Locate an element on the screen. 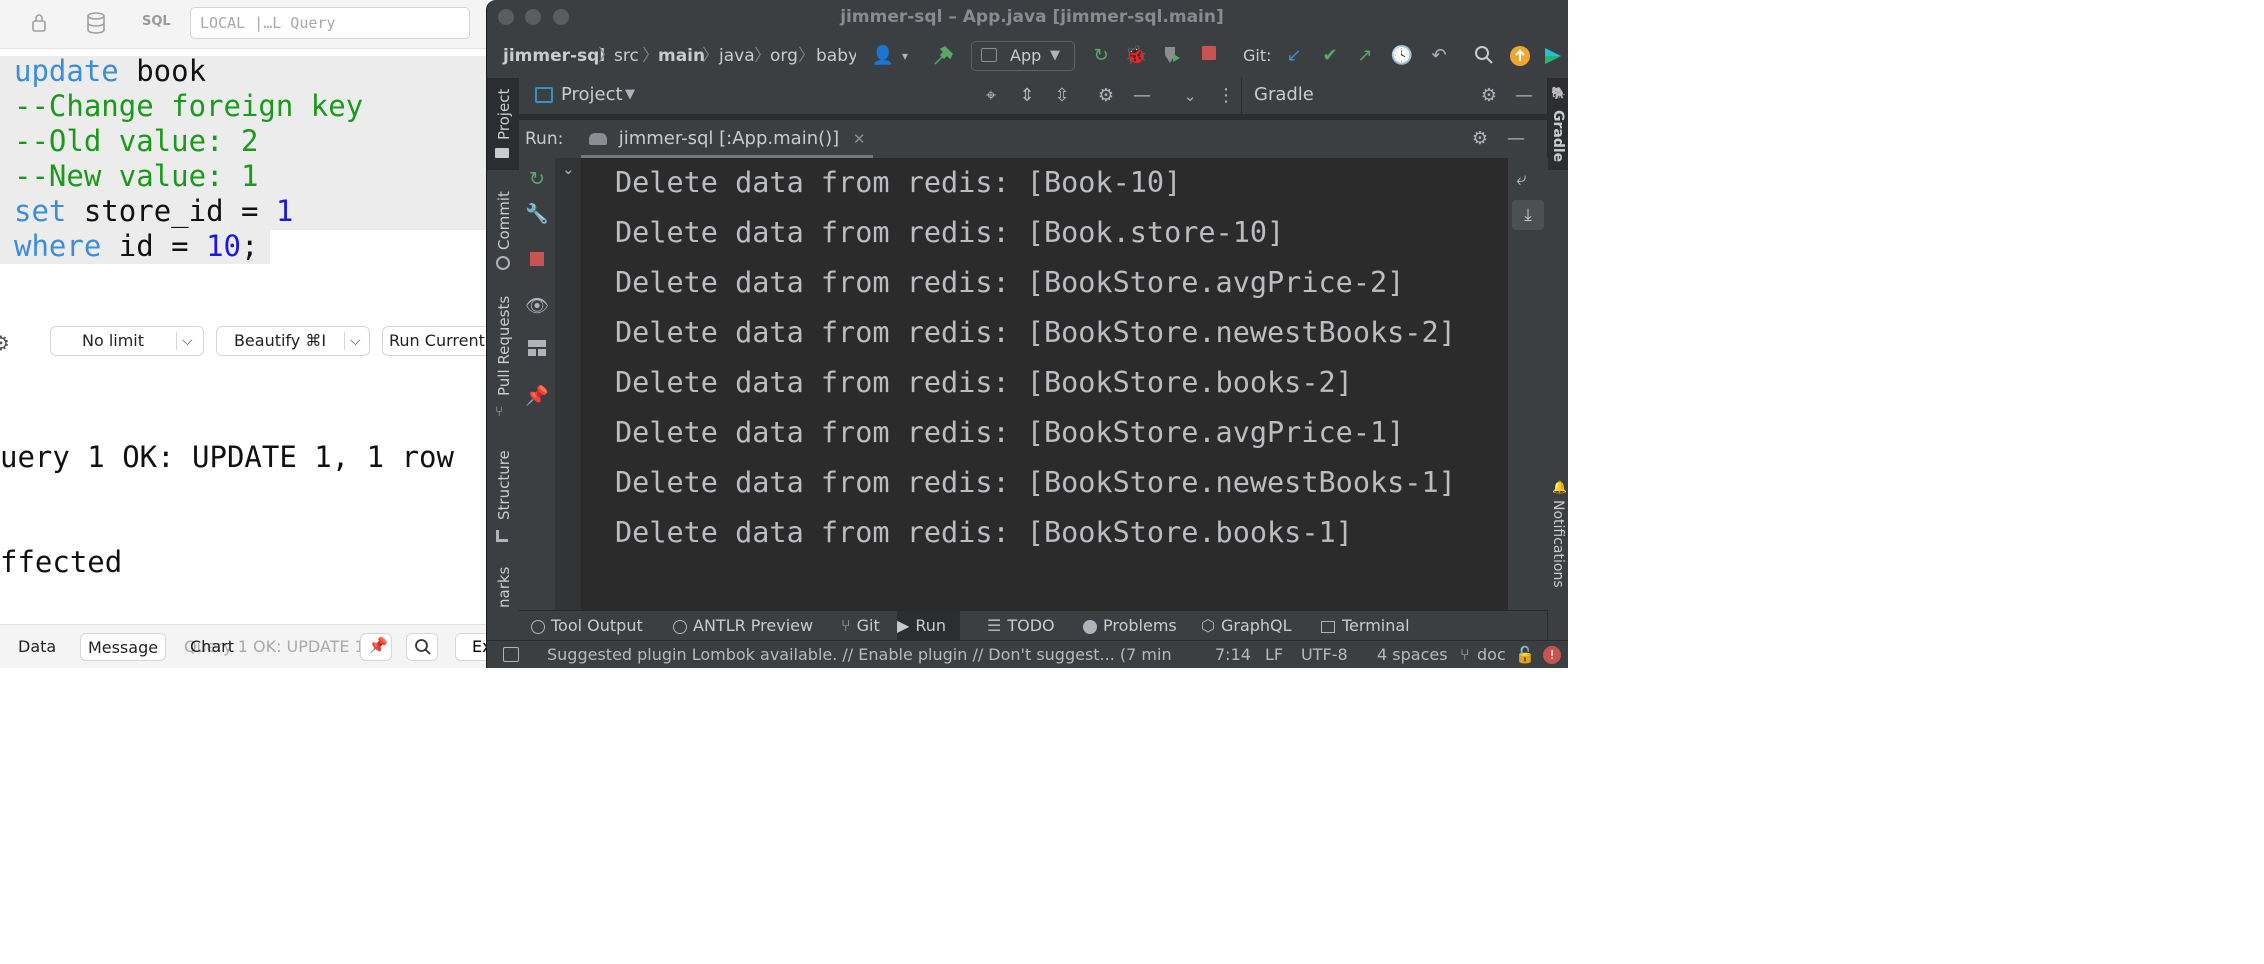 This screenshot has height=964, width=2264. line-separator: LF is located at coordinates (1274, 654).